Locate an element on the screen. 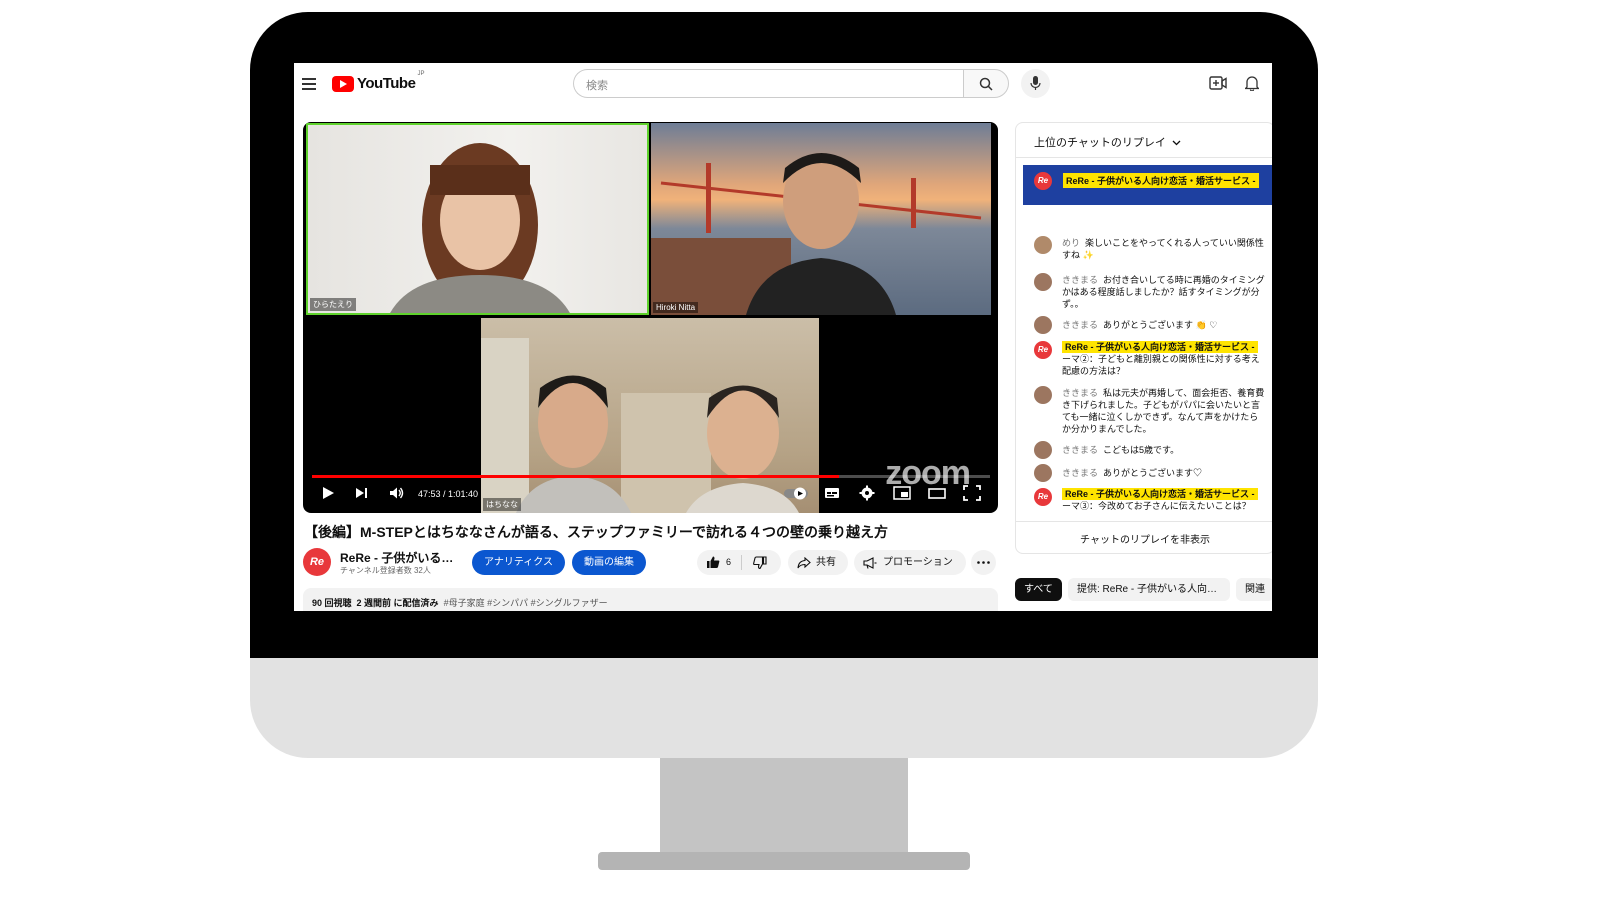 Image resolution: width=1600 pixels, height=900 pixels. microphone-icon is located at coordinates (1035, 83).